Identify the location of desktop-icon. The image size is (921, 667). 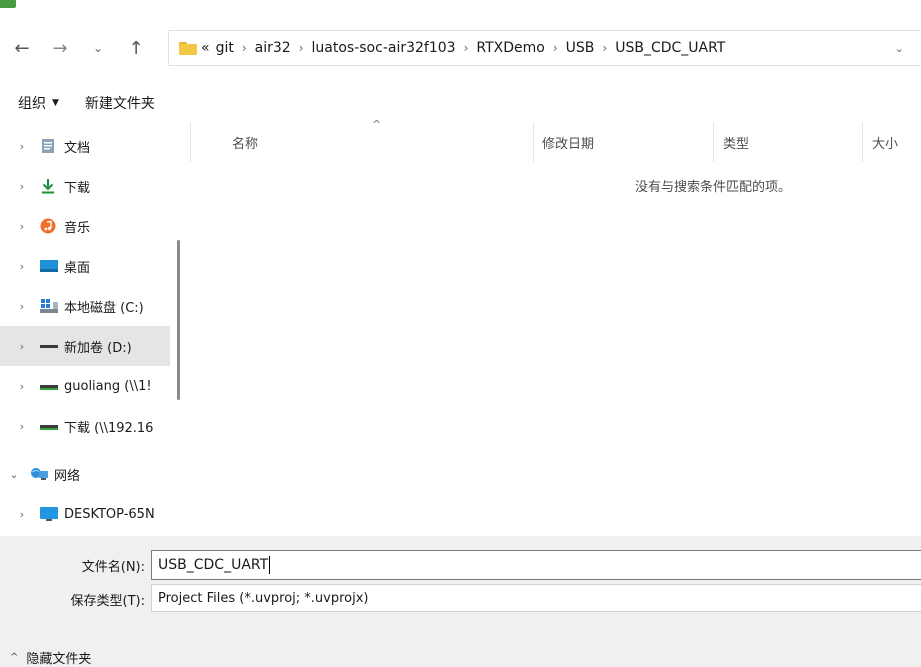
(49, 266).